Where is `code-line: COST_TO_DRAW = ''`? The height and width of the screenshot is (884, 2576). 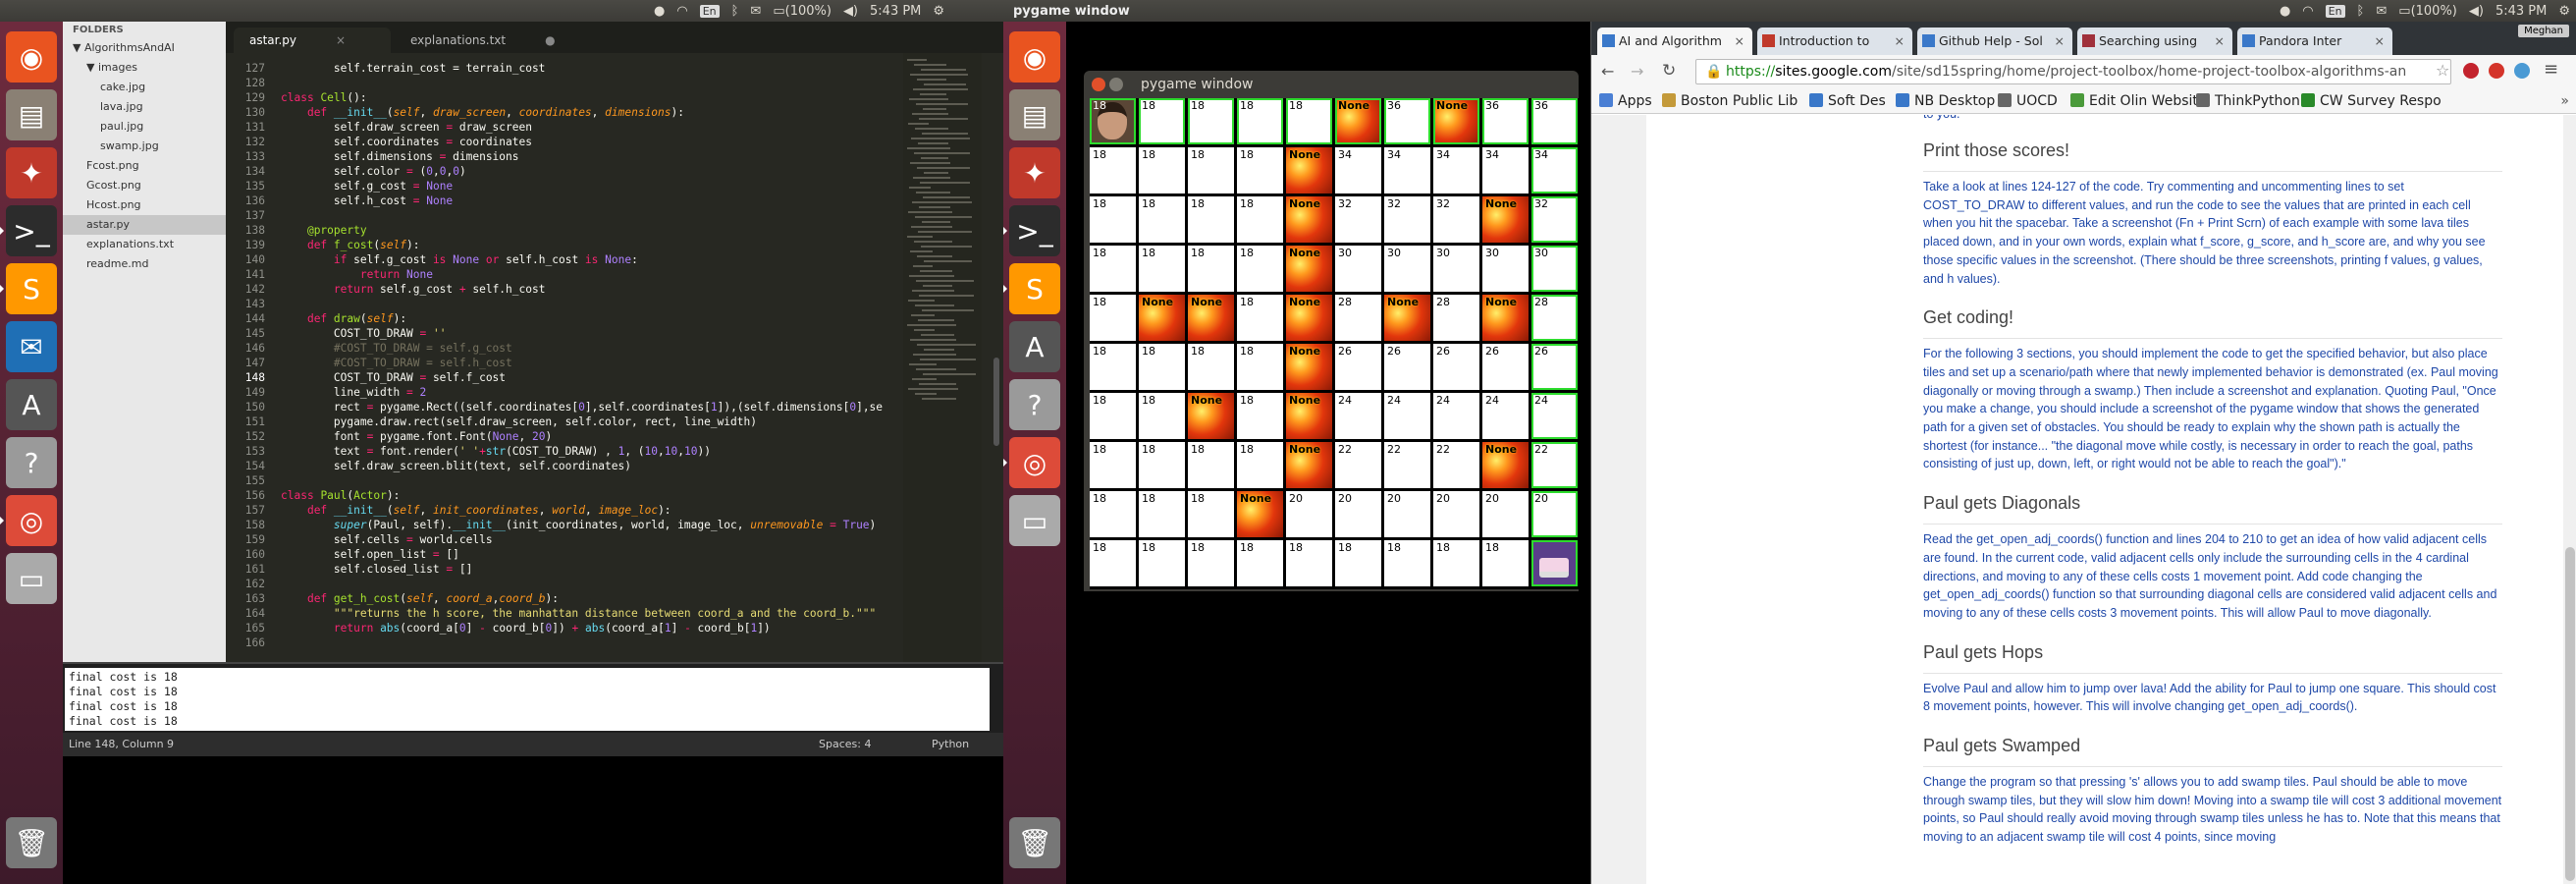
code-line: COST_TO_DRAW = '' is located at coordinates (642, 333).